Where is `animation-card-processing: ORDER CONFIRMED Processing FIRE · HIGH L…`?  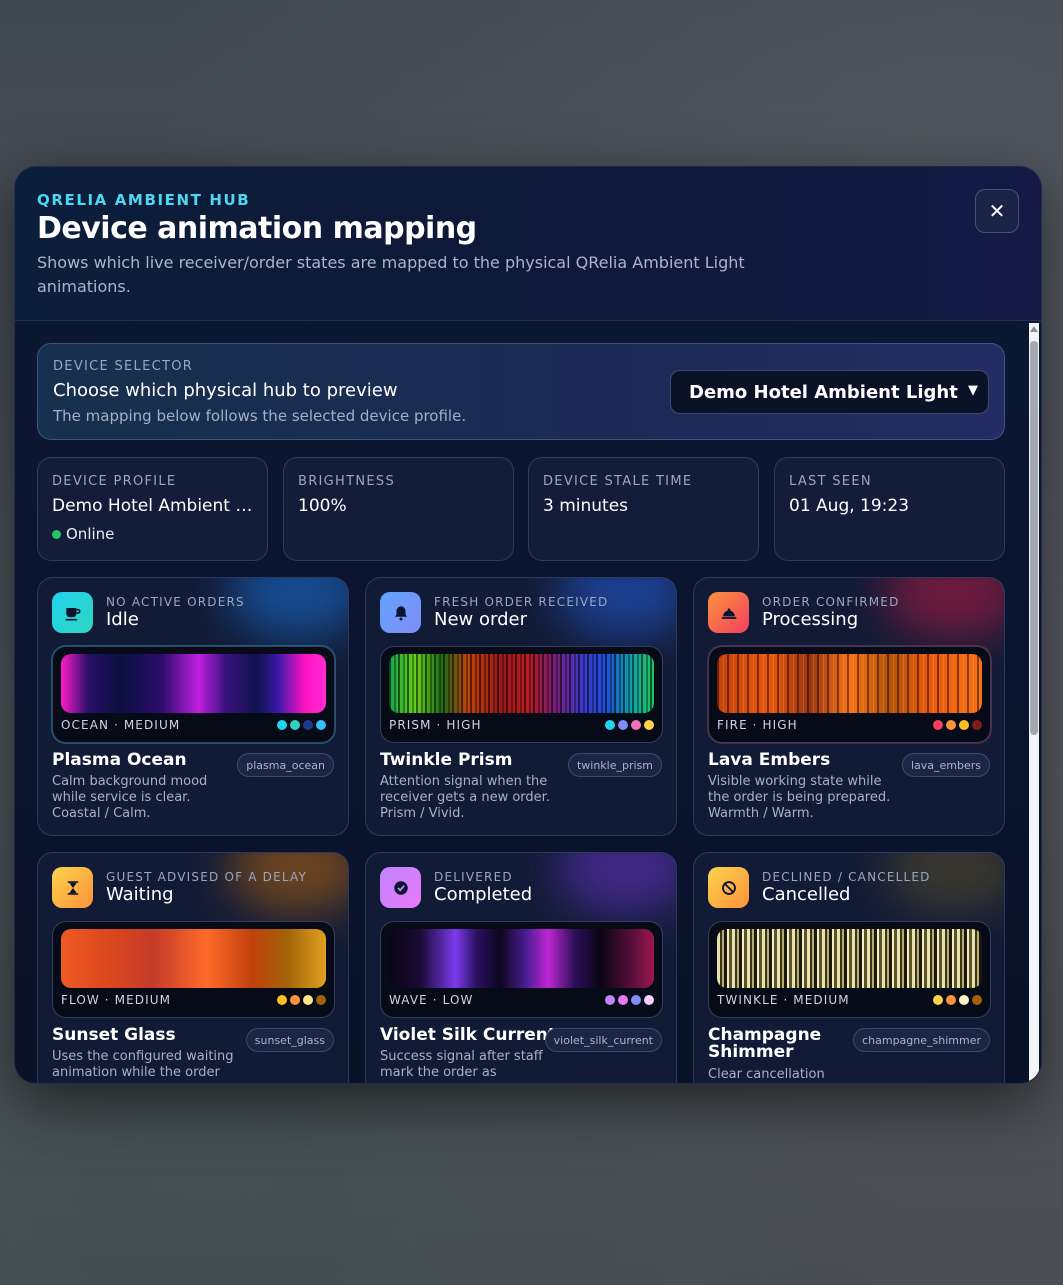 animation-card-processing: ORDER CONFIRMED Processing FIRE · HIGH L… is located at coordinates (849, 706).